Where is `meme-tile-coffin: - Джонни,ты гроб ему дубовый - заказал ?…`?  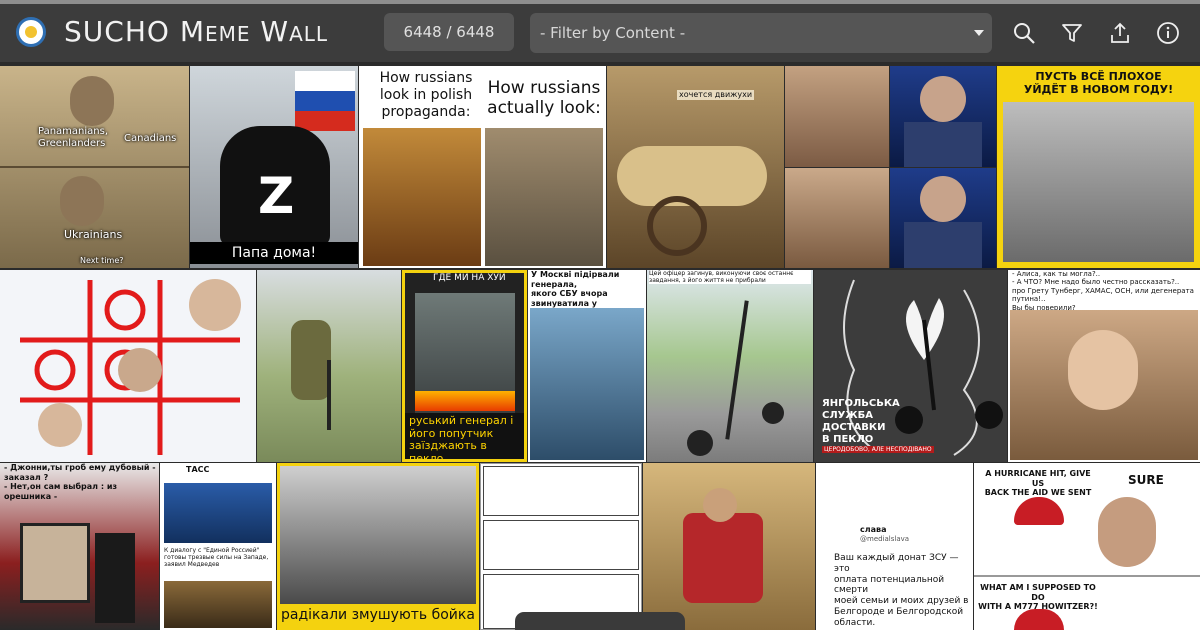
meme-tile-coffin: - Джонни,ты гроб ему дубовый - заказал ?… is located at coordinates (79, 546).